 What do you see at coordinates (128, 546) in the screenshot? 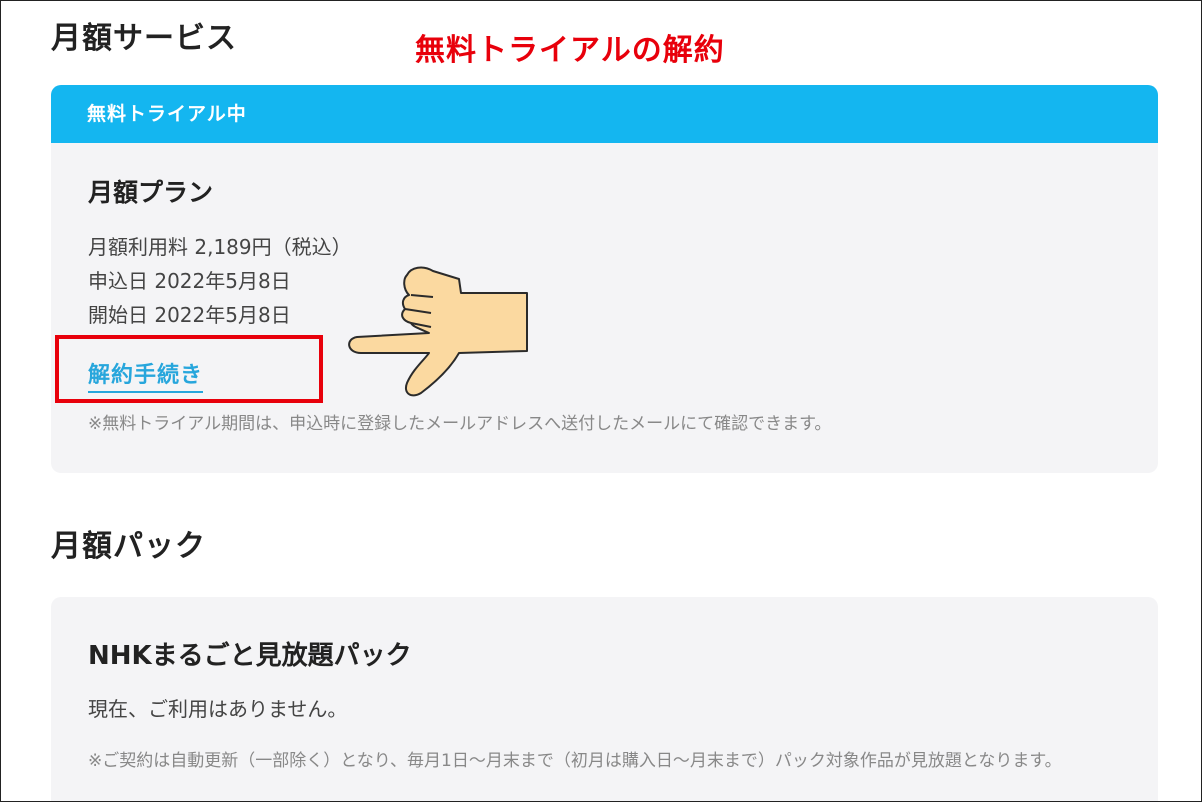
I see `monthly-pack-title: 月額パック` at bounding box center [128, 546].